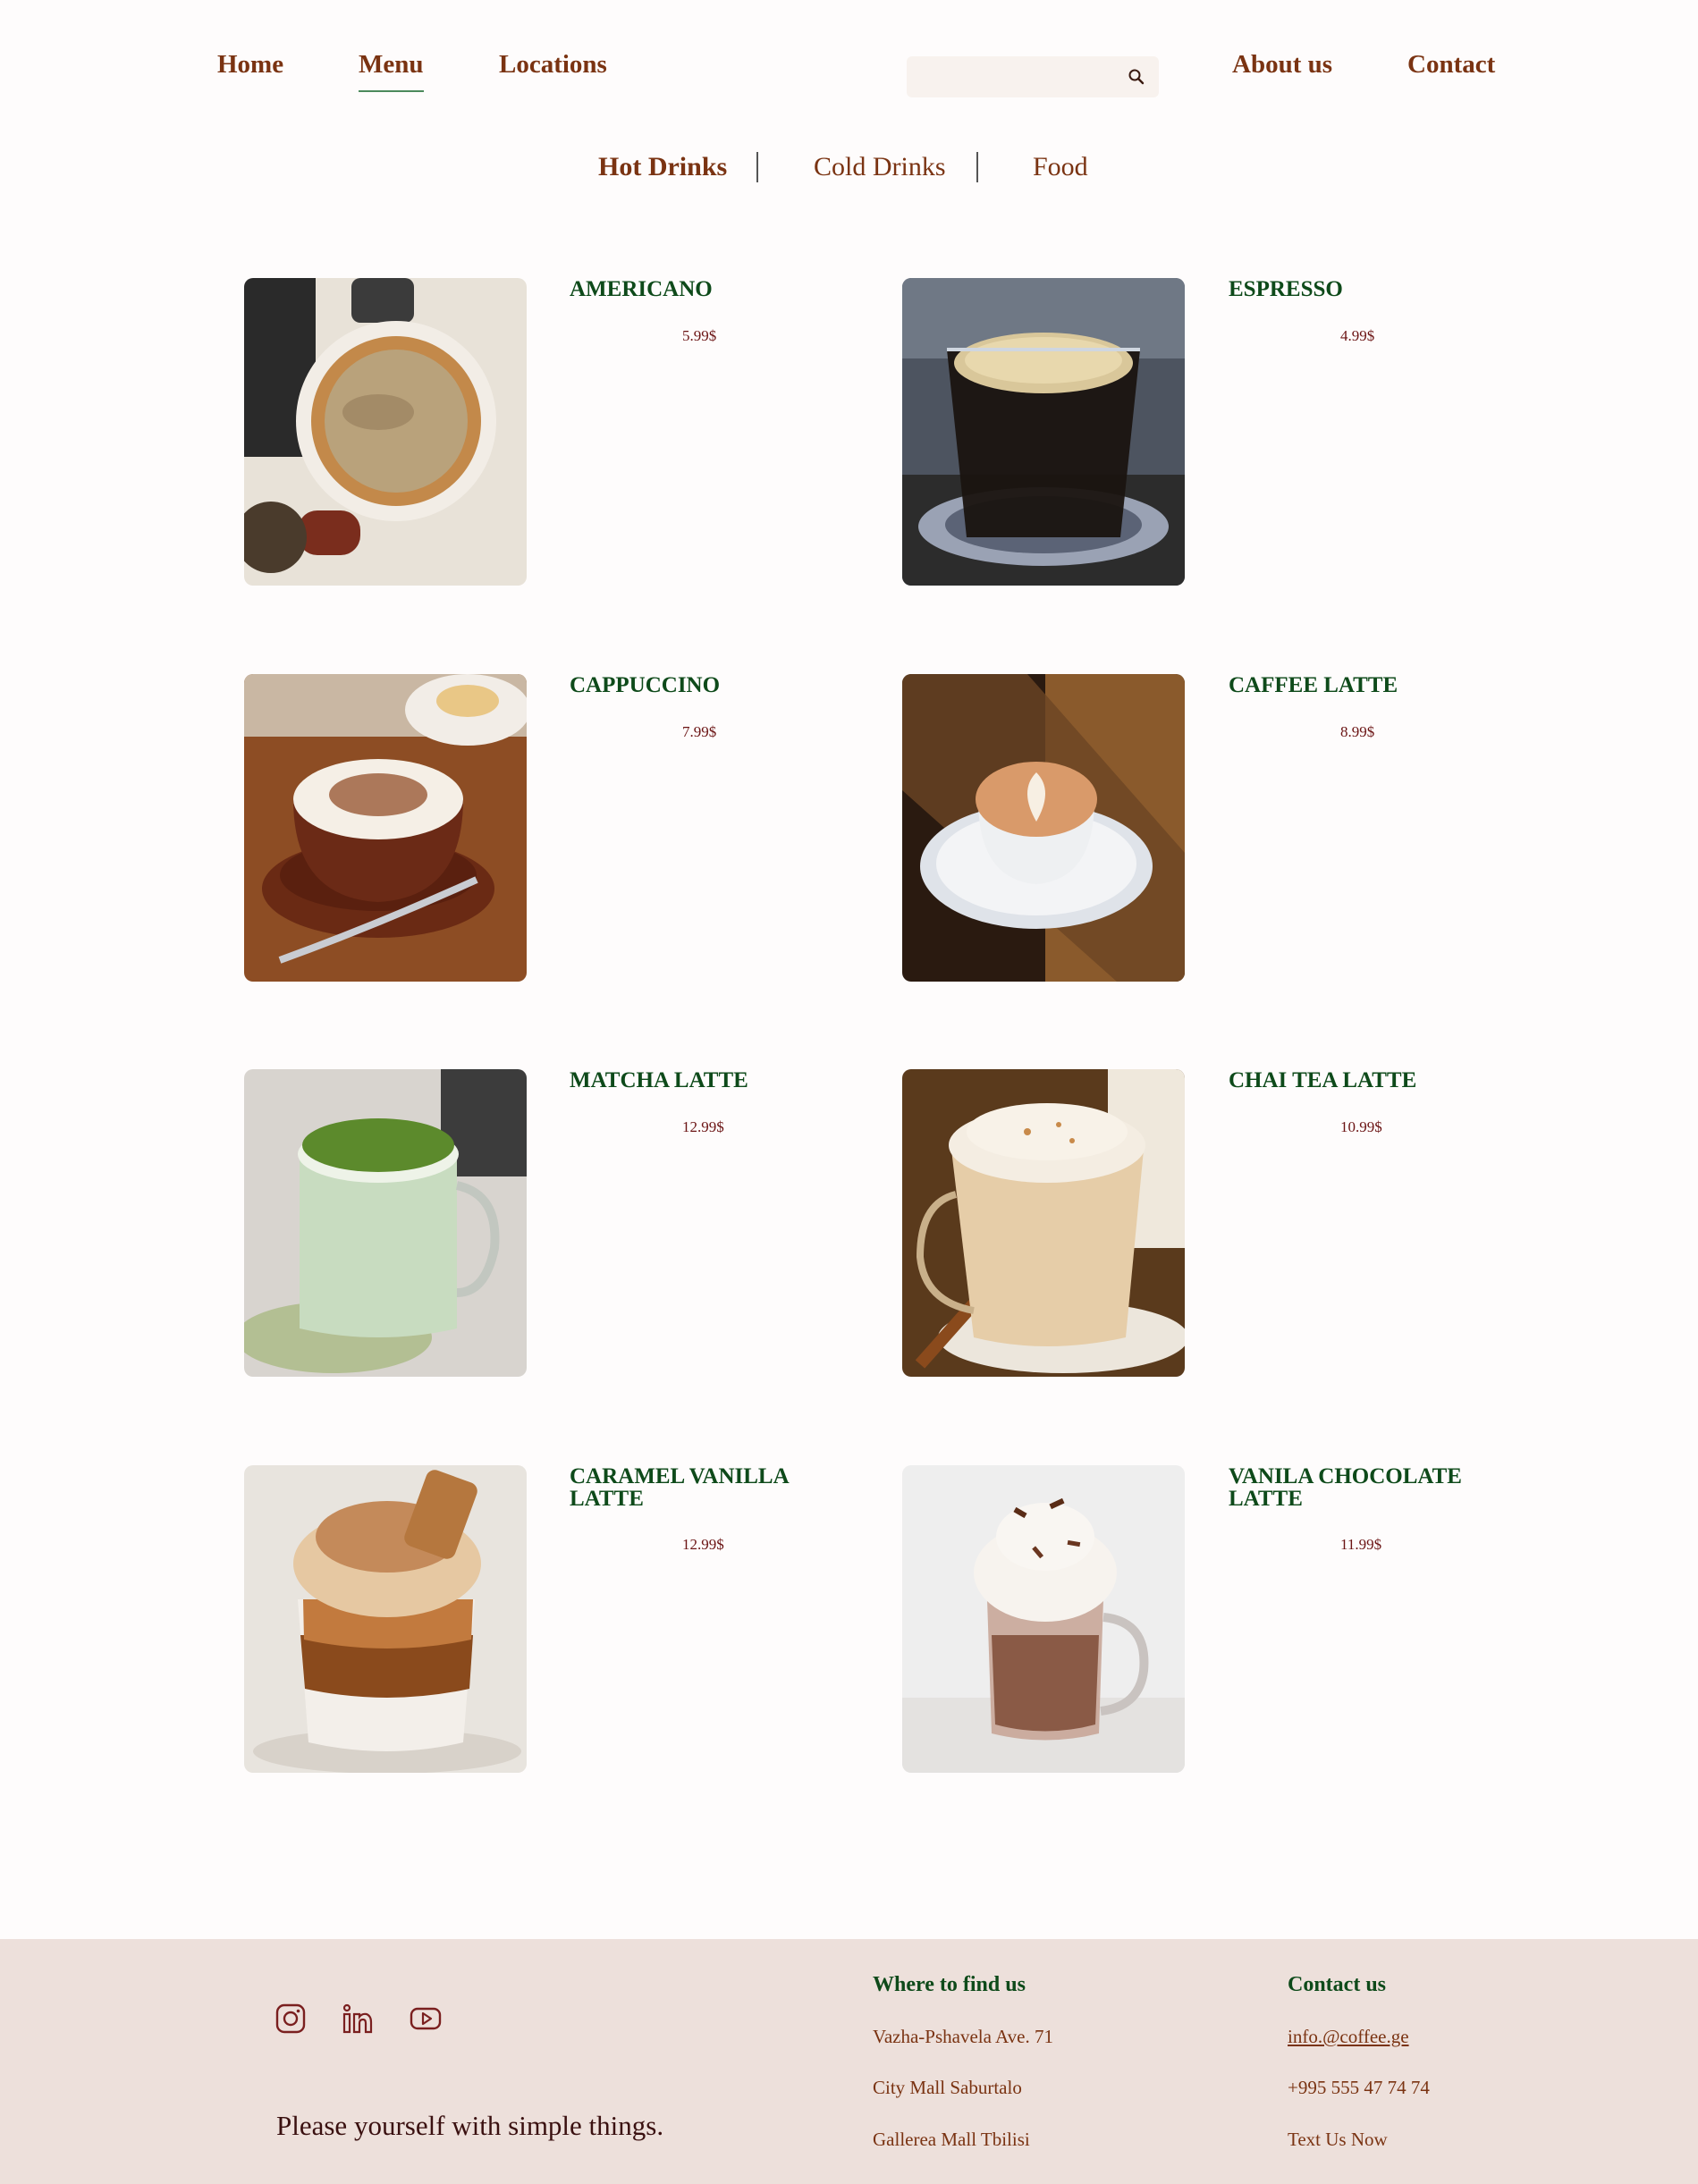  I want to click on location-line: City Mall Saburtalo, so click(947, 2087).